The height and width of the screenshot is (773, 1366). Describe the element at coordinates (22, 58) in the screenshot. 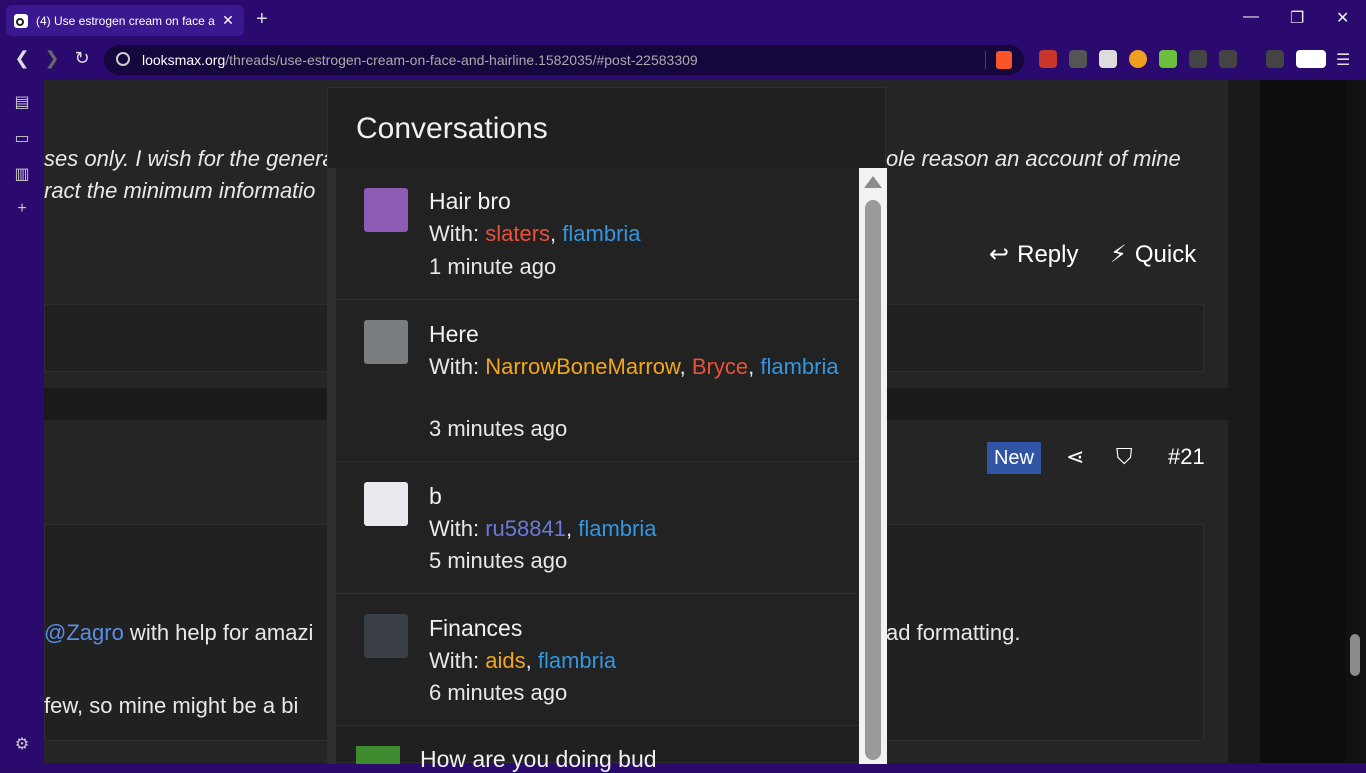

I see `back-icon: ❮` at that location.